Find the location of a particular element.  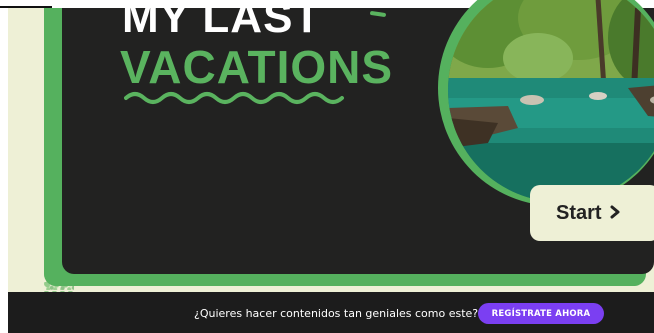

hero-title-line1: MY LAST is located at coordinates (222, 21).